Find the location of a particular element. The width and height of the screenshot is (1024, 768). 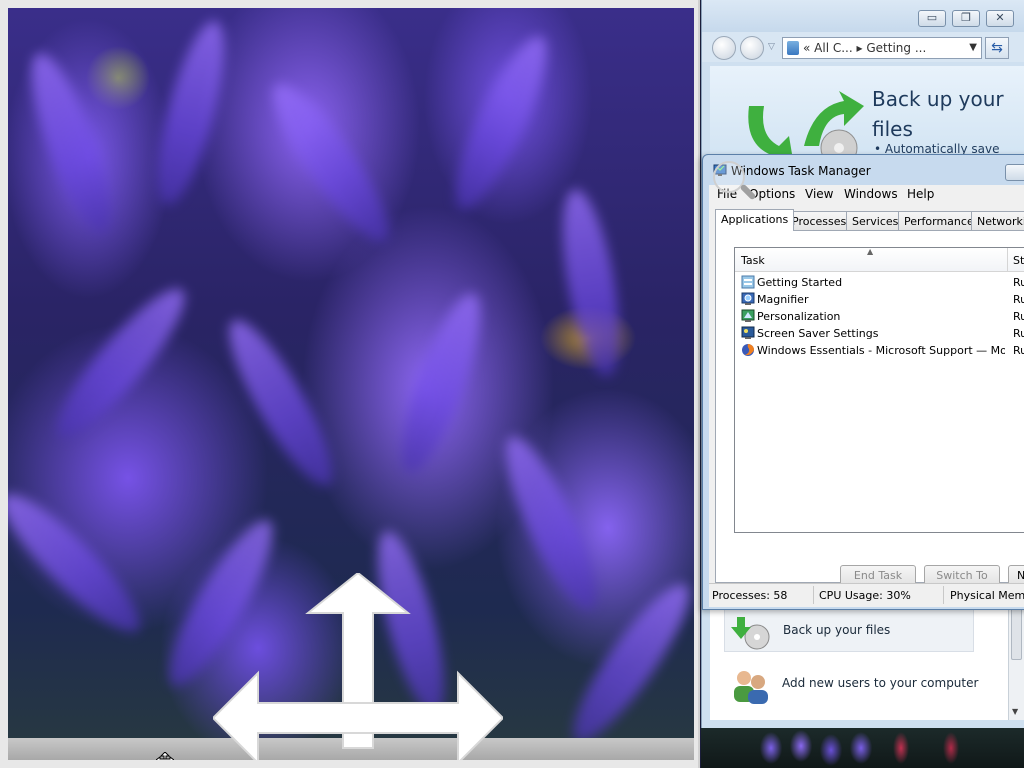

forward-button is located at coordinates (752, 48).